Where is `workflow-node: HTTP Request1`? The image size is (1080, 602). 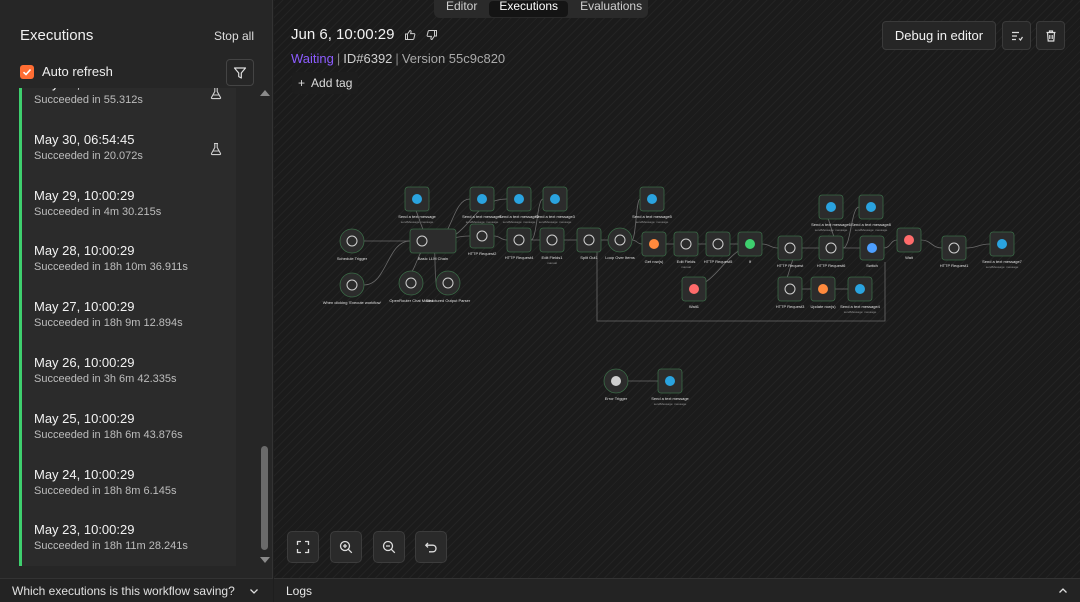
workflow-node: HTTP Request1 is located at coordinates (954, 251).